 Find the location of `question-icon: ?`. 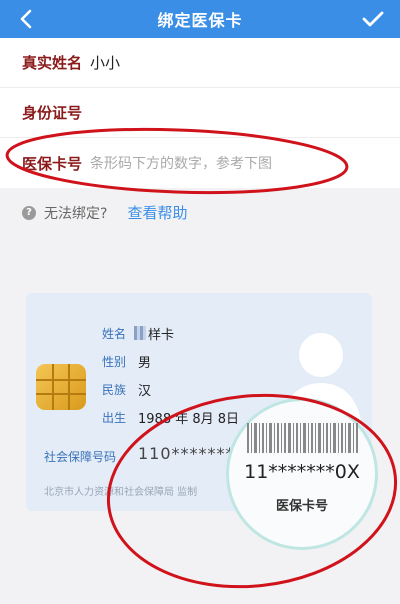

question-icon: ? is located at coordinates (29, 212).